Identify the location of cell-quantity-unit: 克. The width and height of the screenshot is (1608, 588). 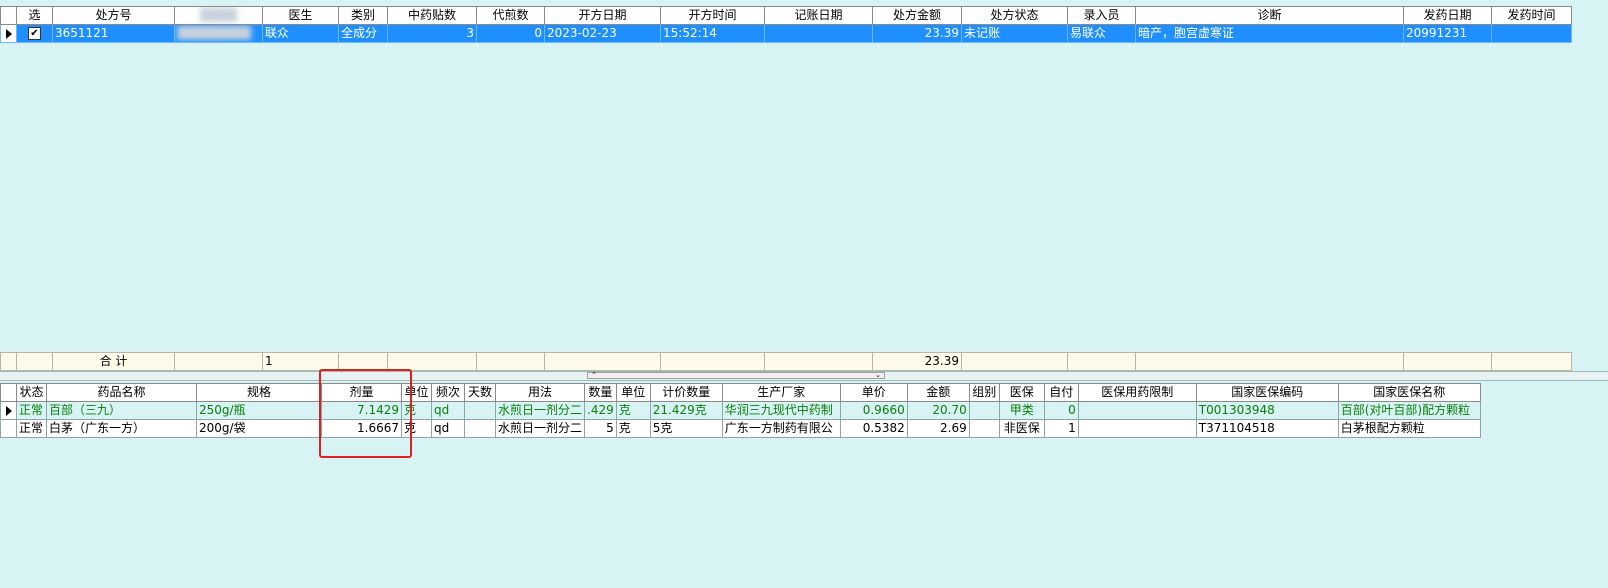
(633, 410).